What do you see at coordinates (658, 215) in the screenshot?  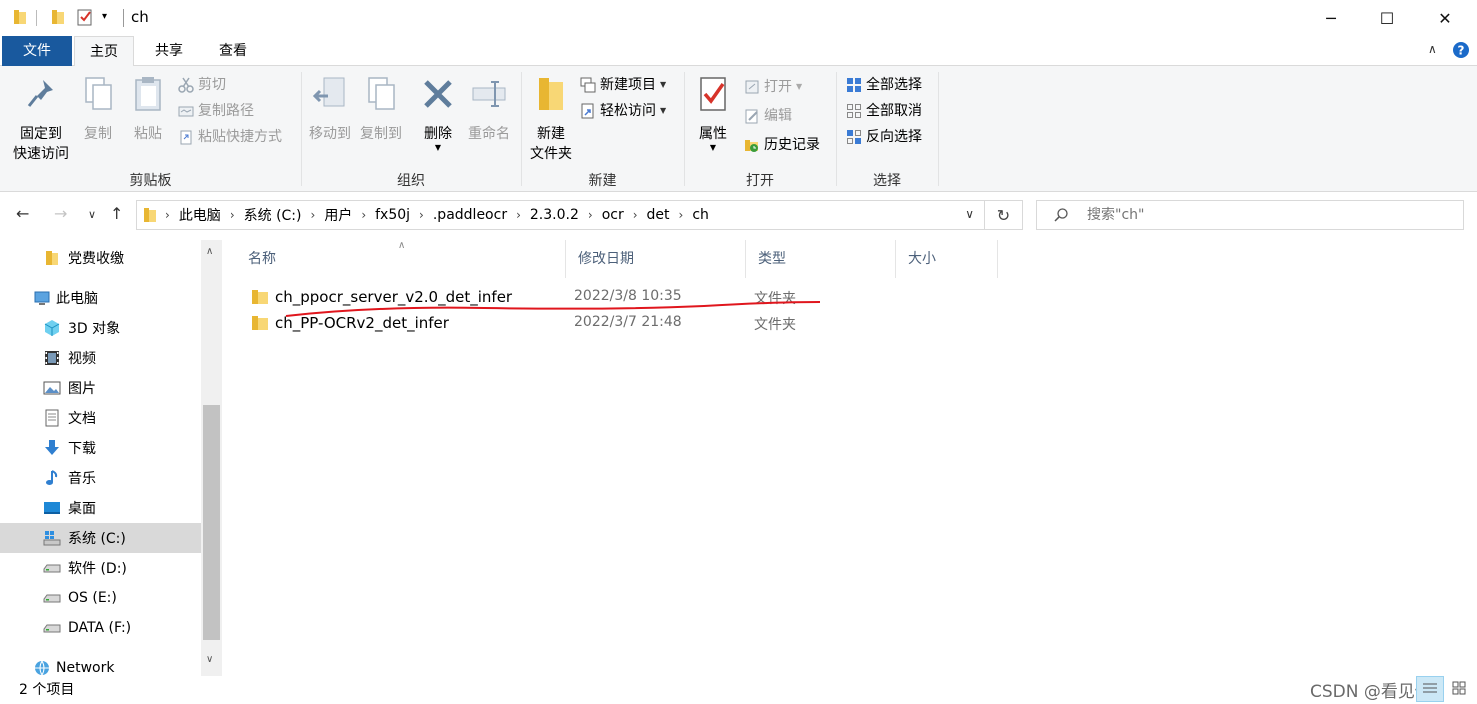 I see `breadcrumb-det: det` at bounding box center [658, 215].